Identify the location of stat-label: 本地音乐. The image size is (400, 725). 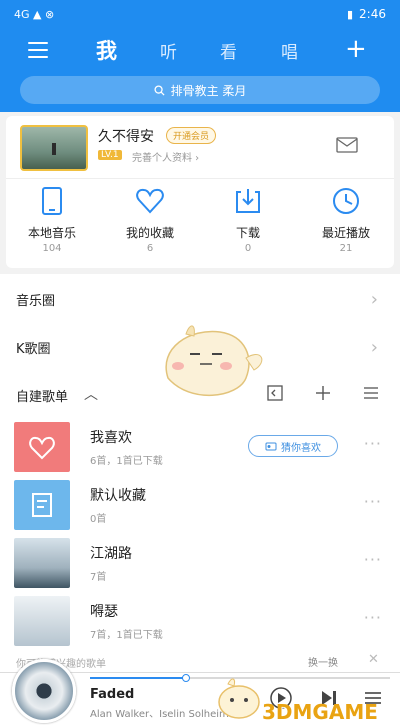
(51, 233).